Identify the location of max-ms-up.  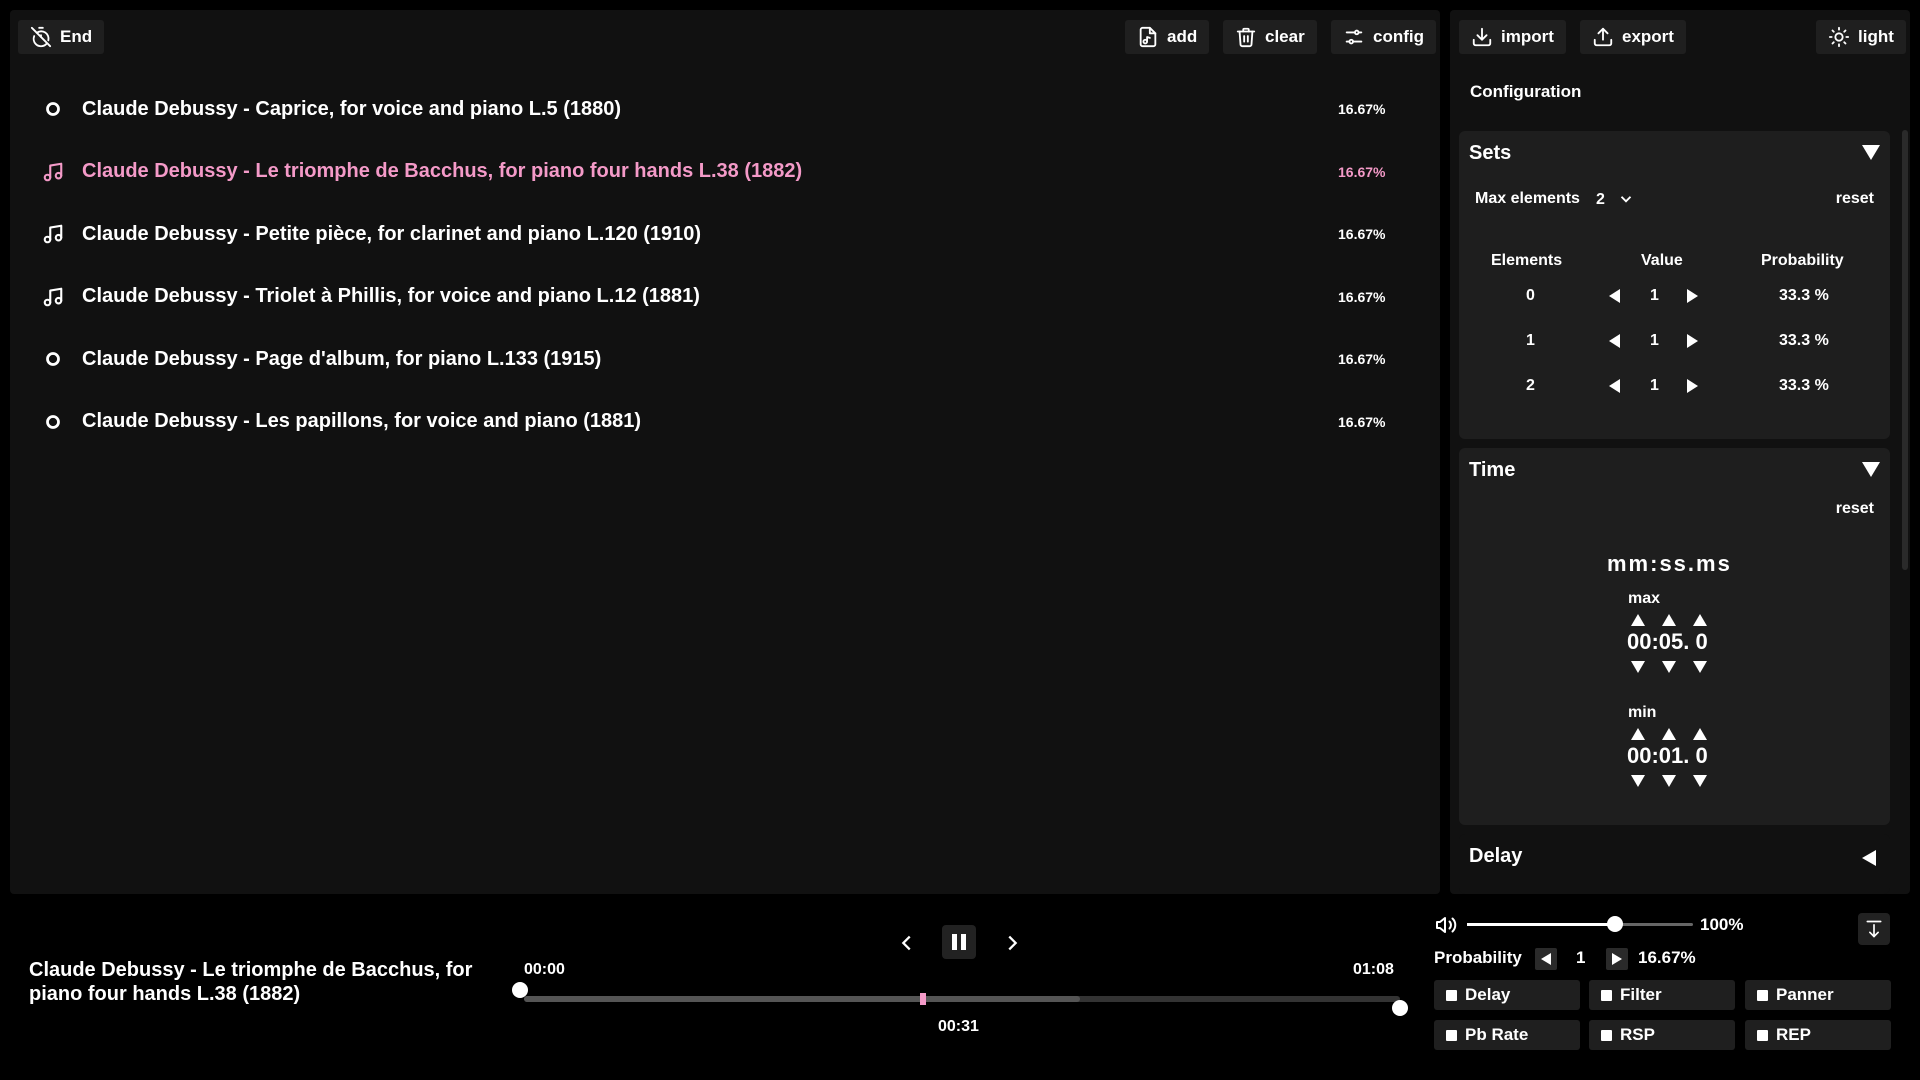
(1700, 620).